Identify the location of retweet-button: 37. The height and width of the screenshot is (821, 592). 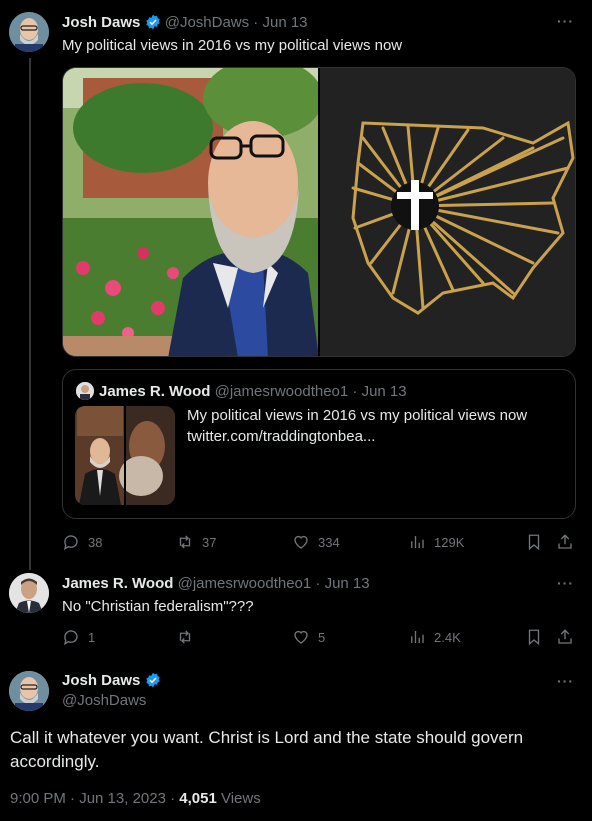
(196, 542).